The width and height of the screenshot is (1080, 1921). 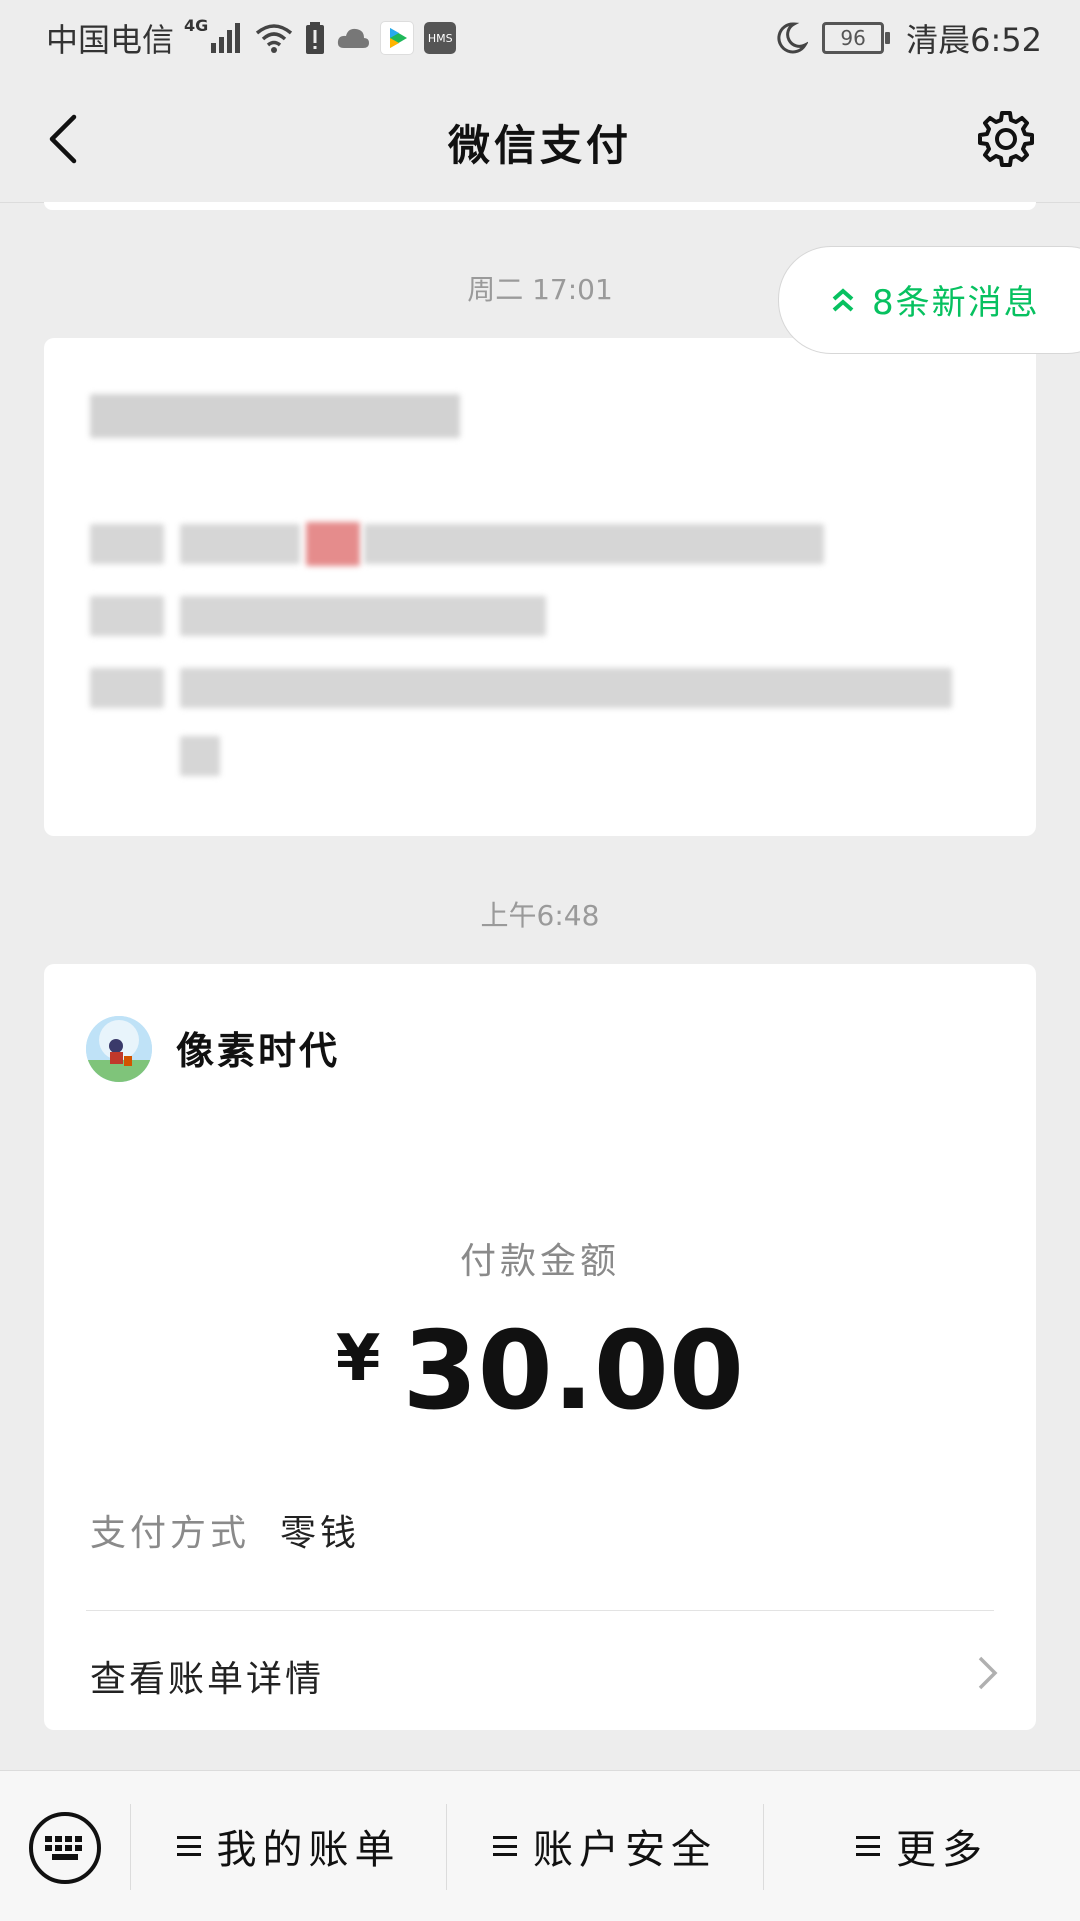 I want to click on menu-tab-account-security: 账户安全, so click(x=605, y=1846).